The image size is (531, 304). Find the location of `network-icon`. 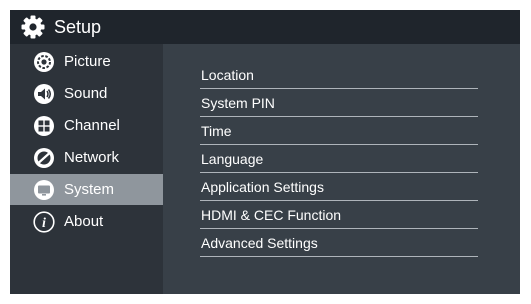

network-icon is located at coordinates (44, 157).